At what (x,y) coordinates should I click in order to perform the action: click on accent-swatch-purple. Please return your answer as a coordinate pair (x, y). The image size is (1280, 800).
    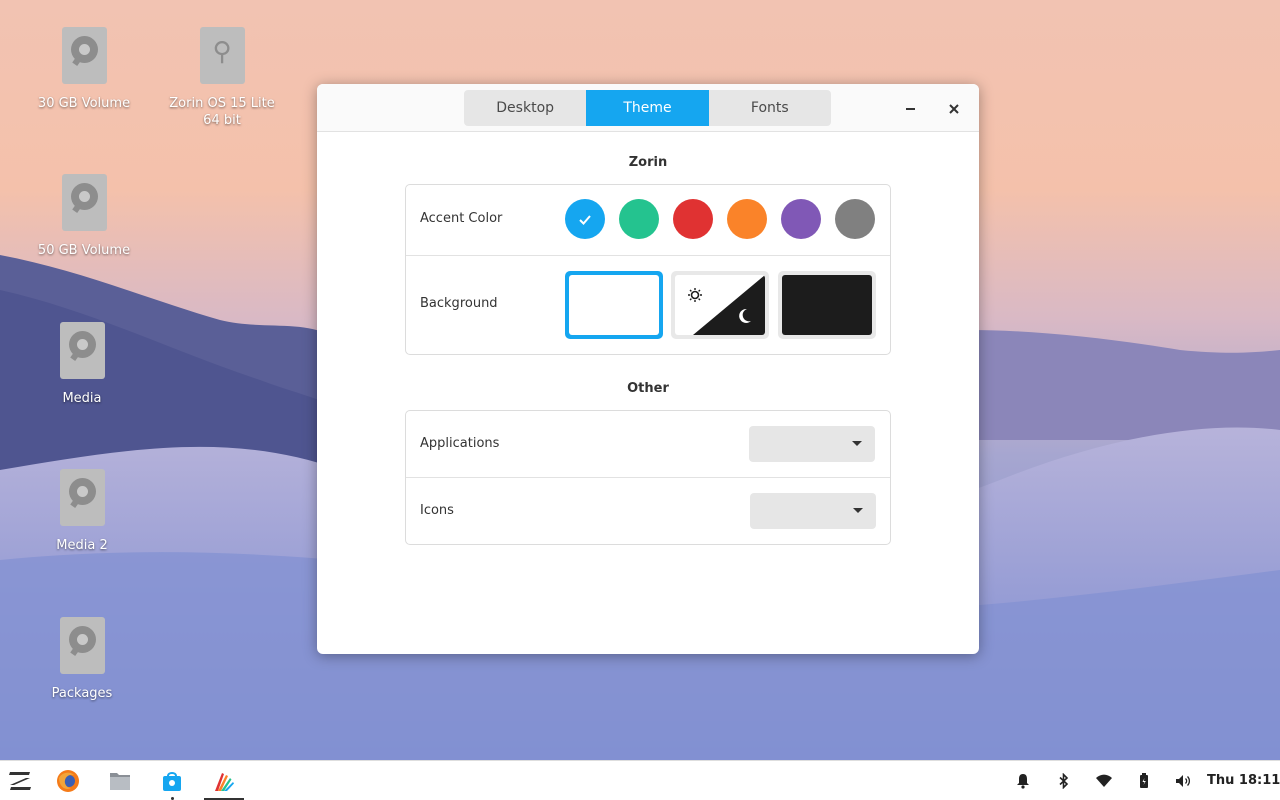
    Looking at the image, I should click on (801, 219).